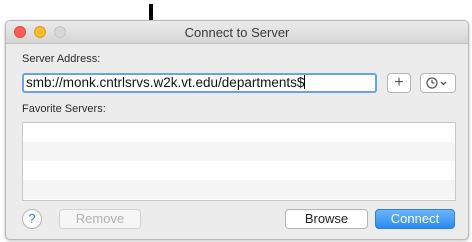 Image resolution: width=472 pixels, height=242 pixels. What do you see at coordinates (61, 59) in the screenshot?
I see `server-address-label: Server Address:` at bounding box center [61, 59].